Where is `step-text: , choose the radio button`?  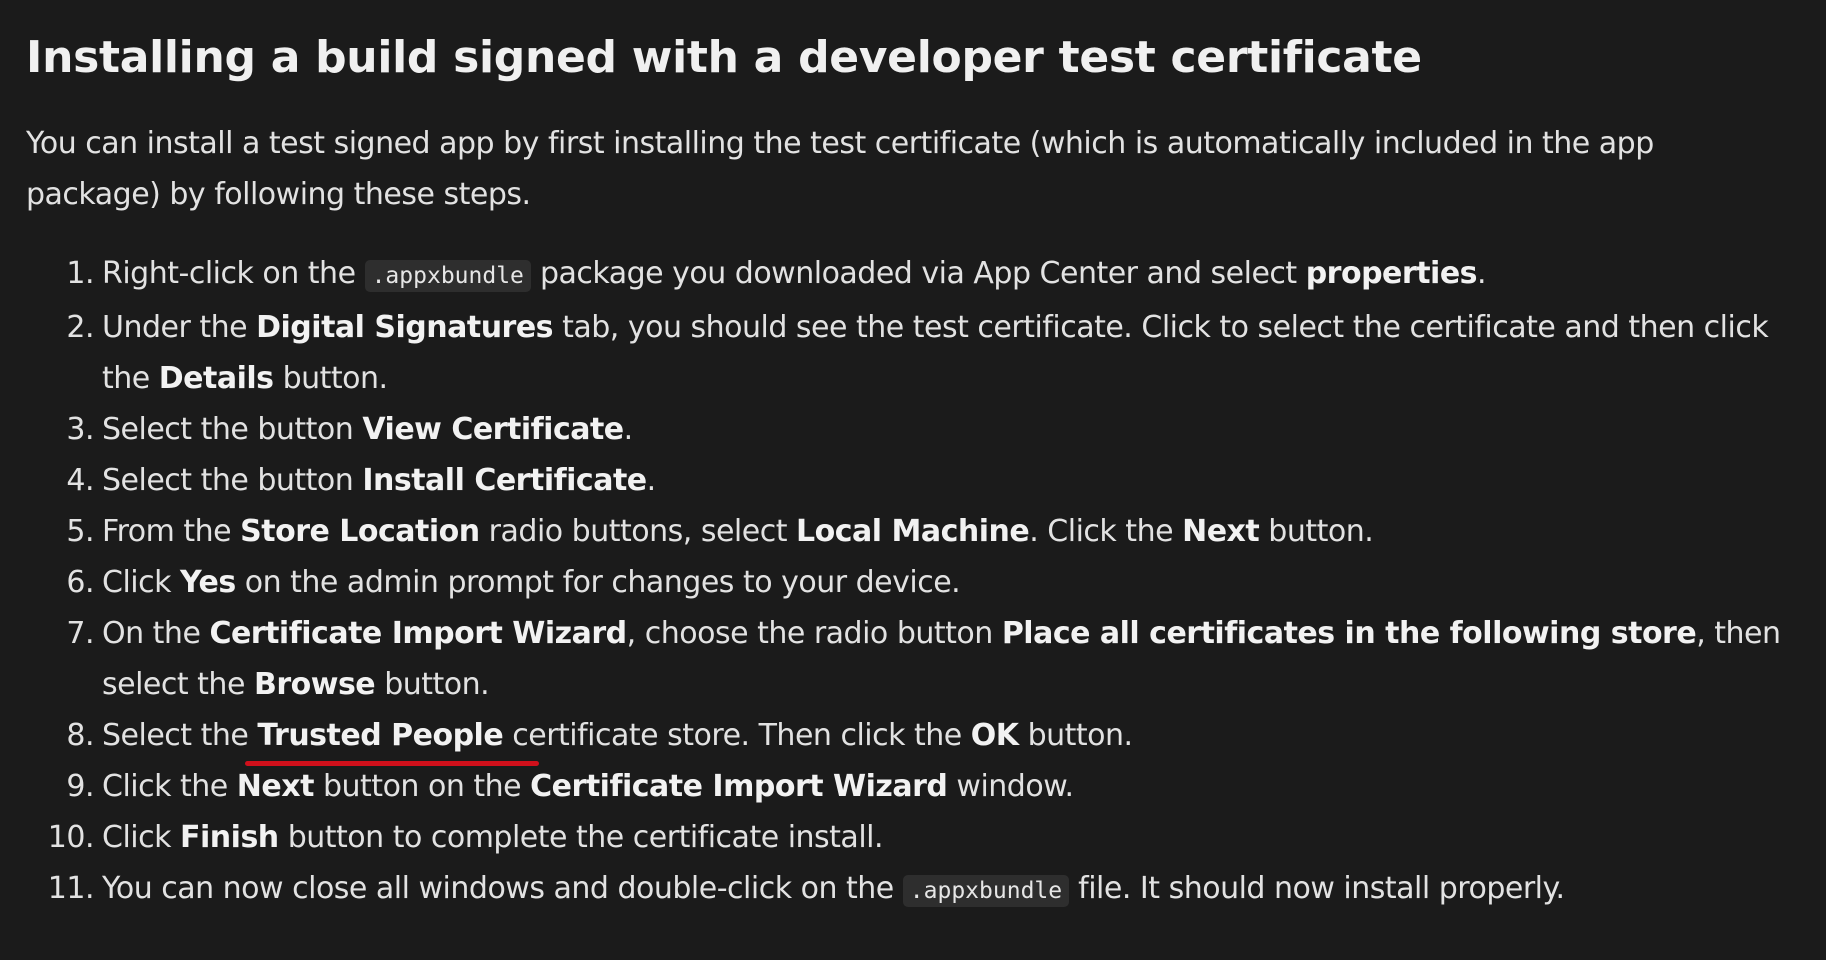 step-text: , choose the radio button is located at coordinates (814, 633).